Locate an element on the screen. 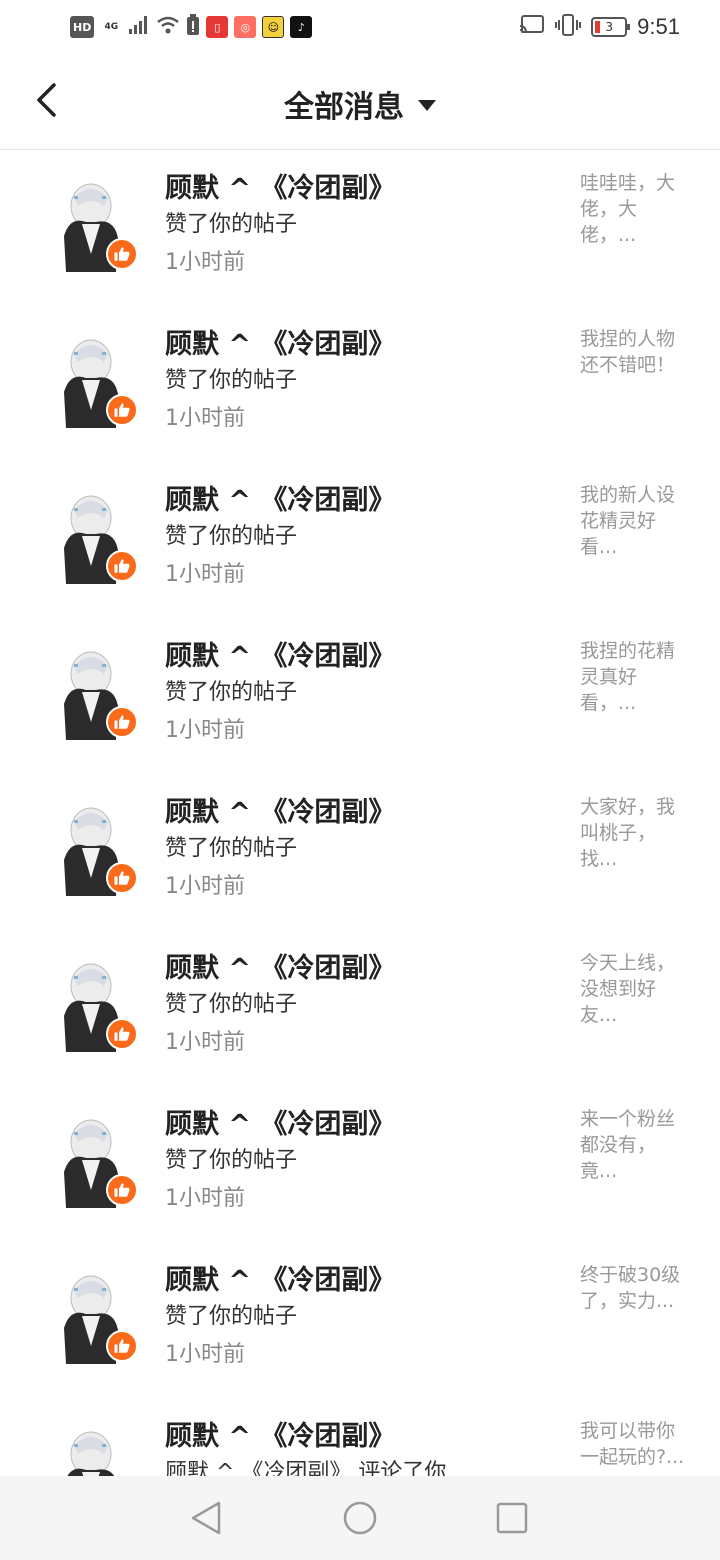  app-video-icon: ◎ is located at coordinates (245, 27).